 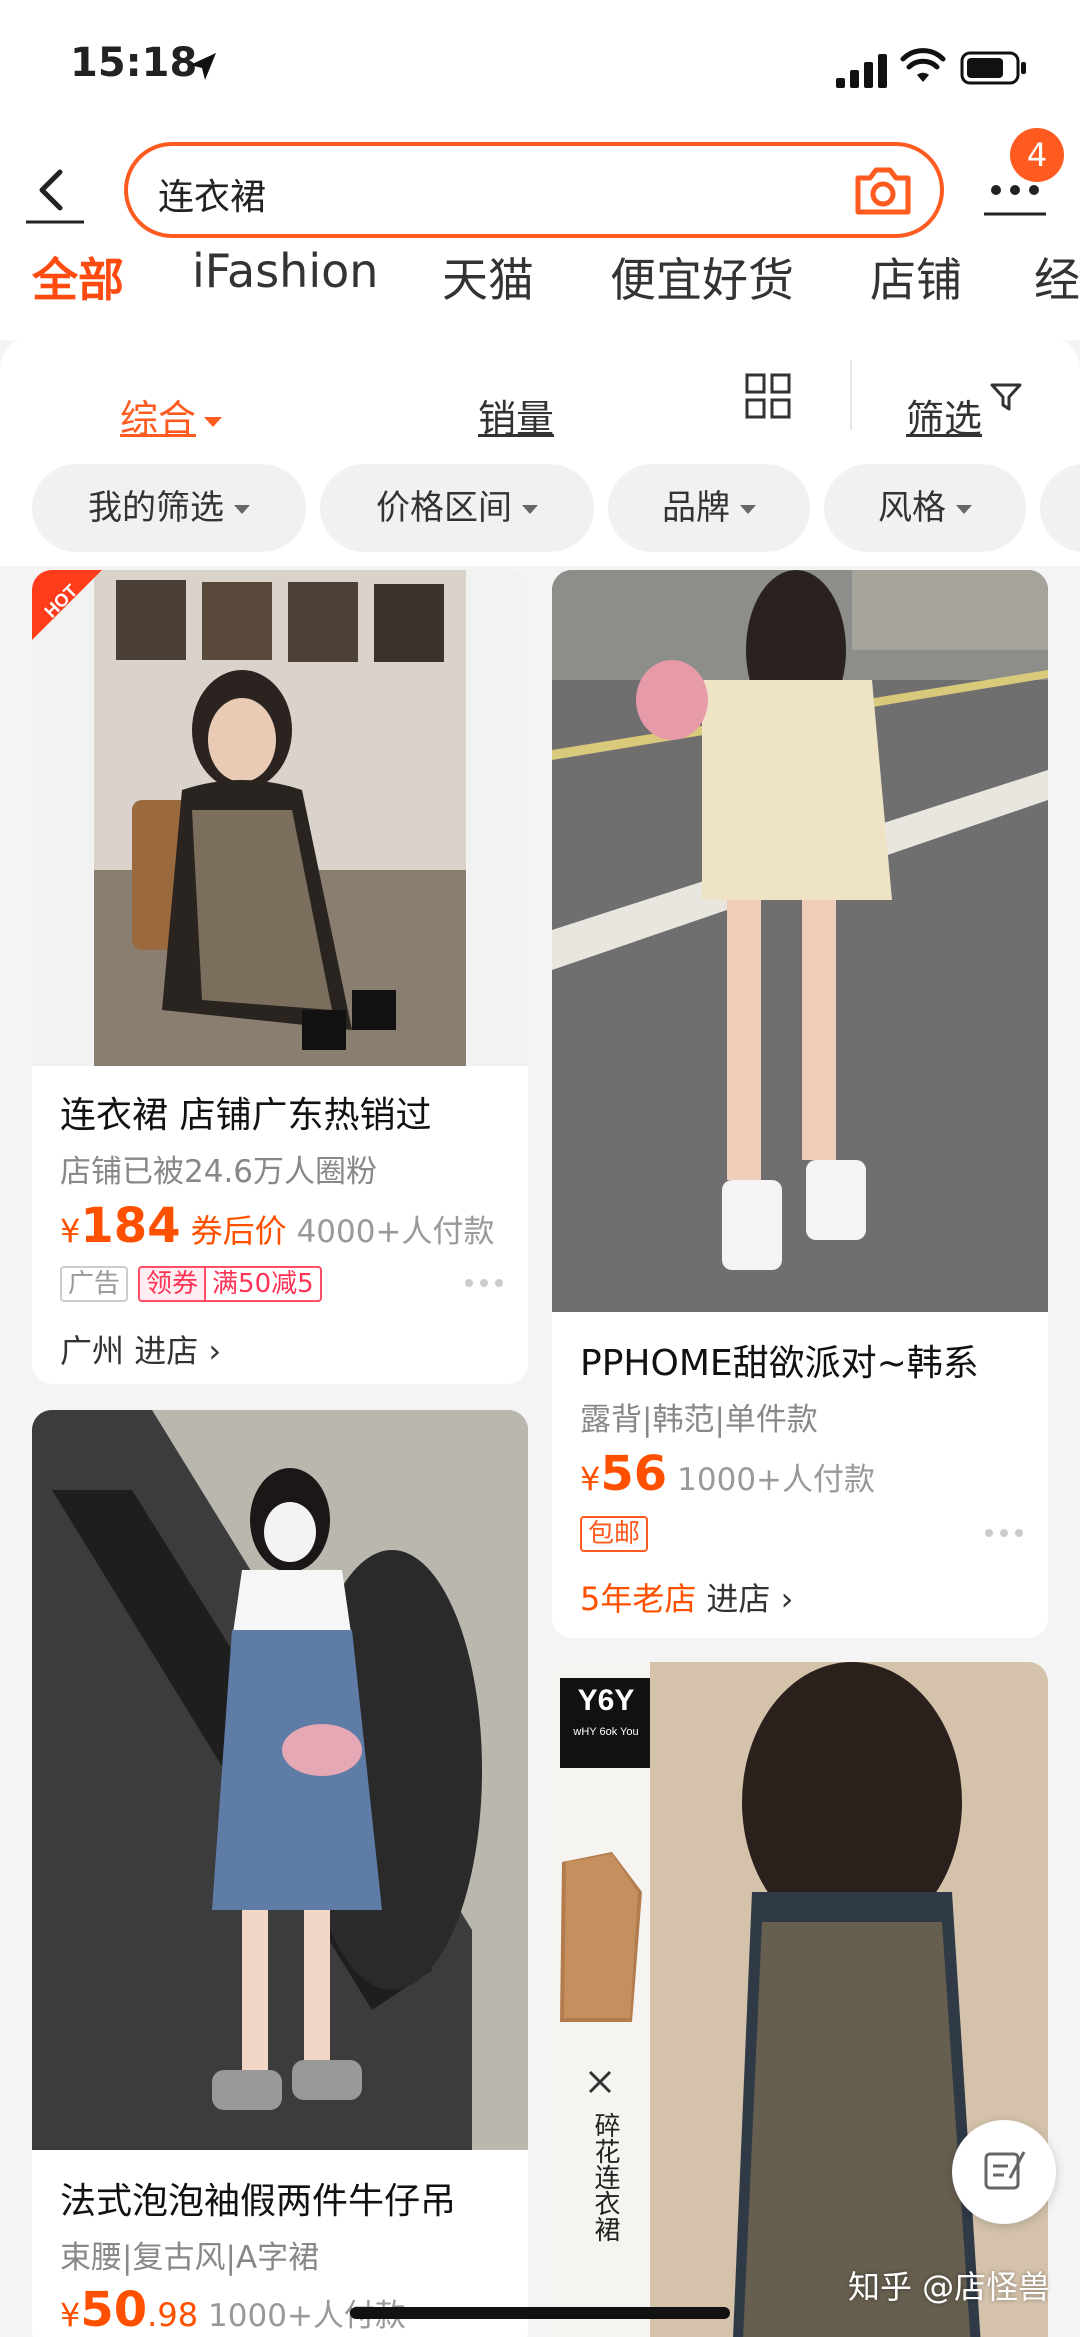 I want to click on sort-sales: 销量, so click(x=516, y=415).